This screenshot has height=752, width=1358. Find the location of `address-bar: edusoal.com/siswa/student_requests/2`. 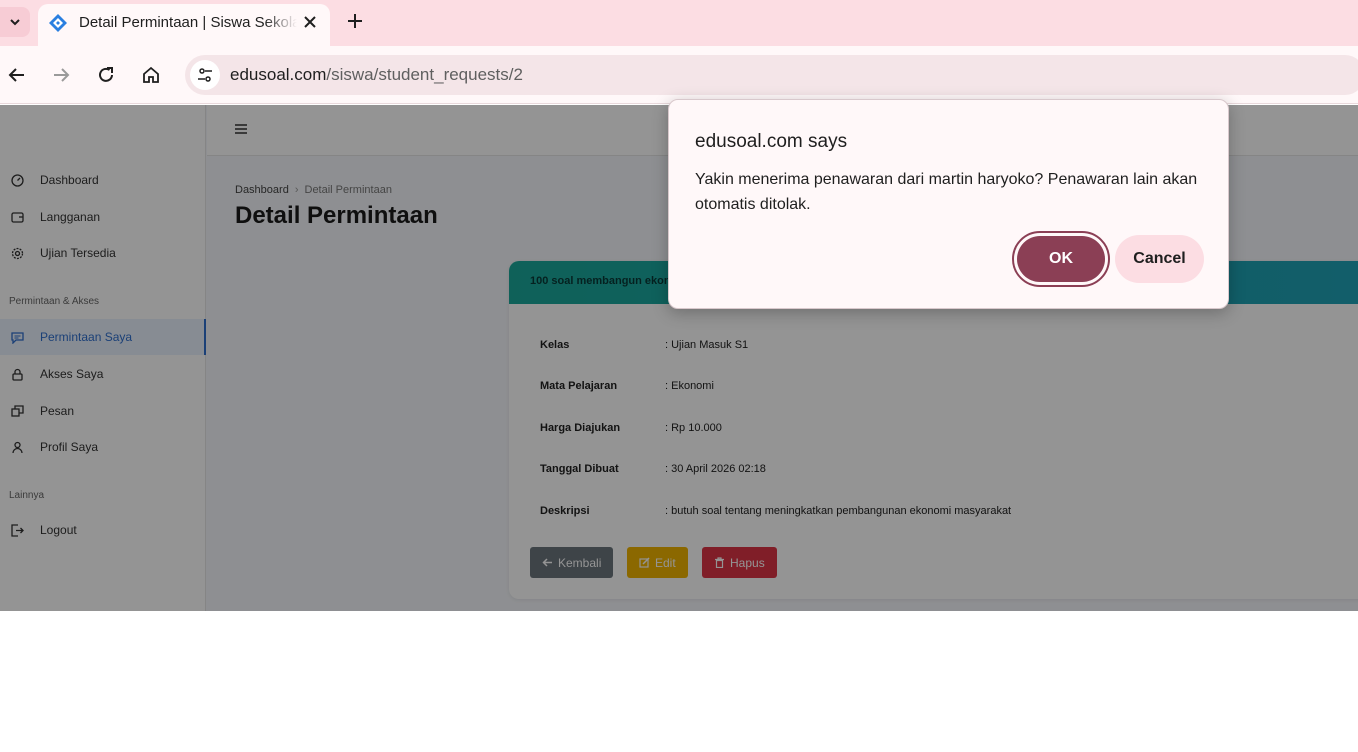

address-bar: edusoal.com/siswa/student_requests/2 is located at coordinates (771, 75).